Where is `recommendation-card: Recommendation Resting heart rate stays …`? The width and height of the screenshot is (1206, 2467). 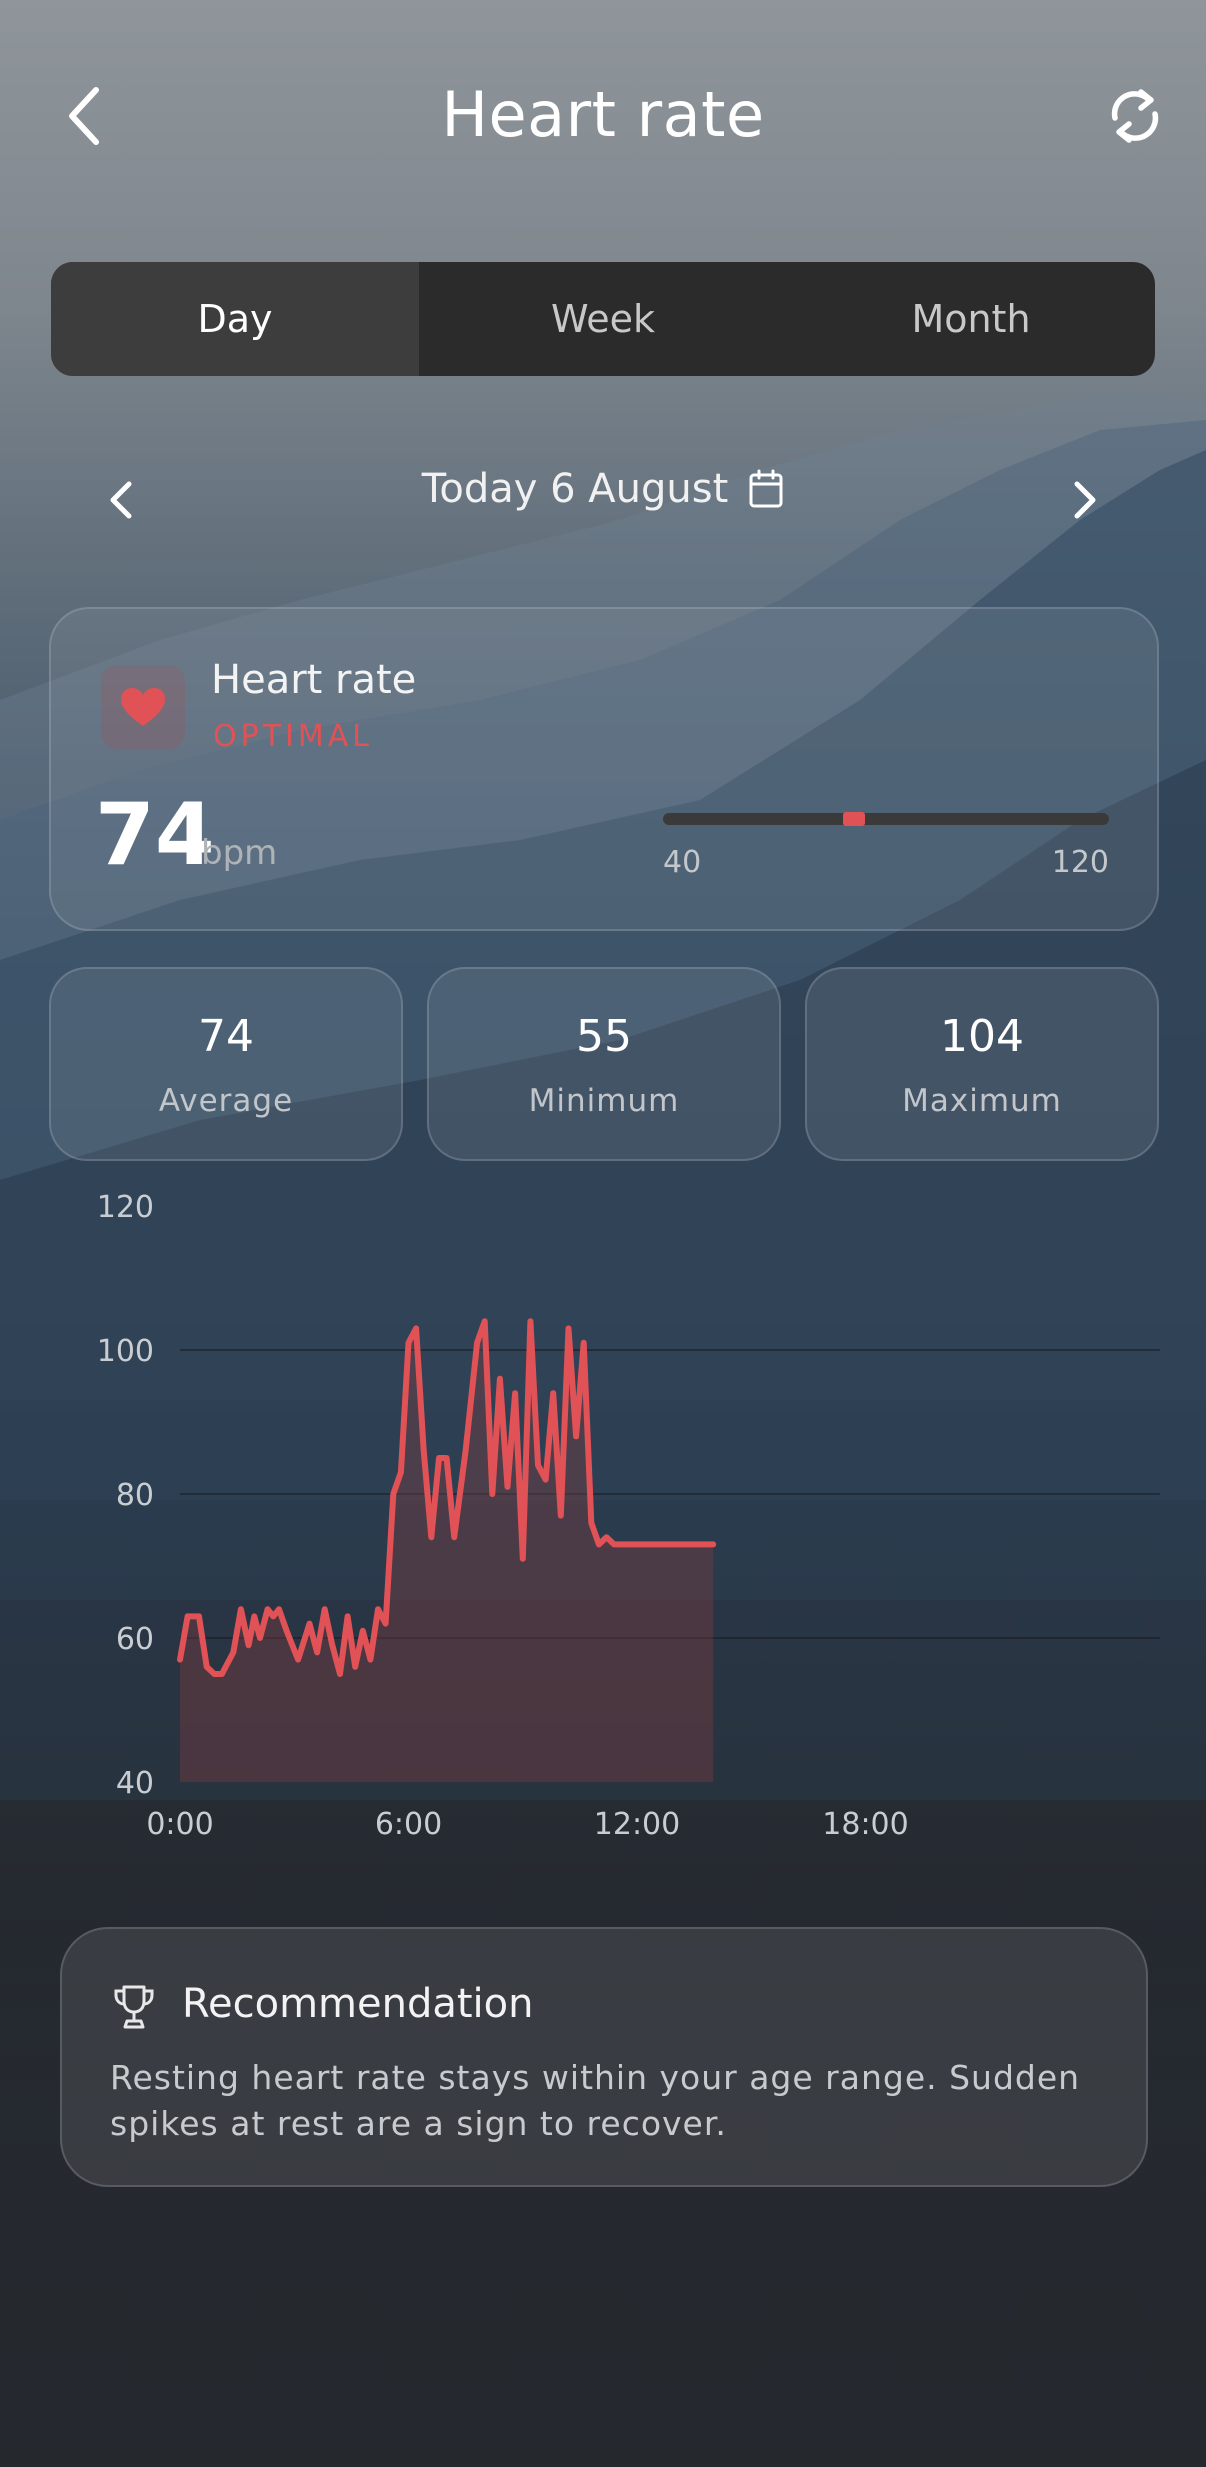 recommendation-card: Recommendation Resting heart rate stays … is located at coordinates (604, 2057).